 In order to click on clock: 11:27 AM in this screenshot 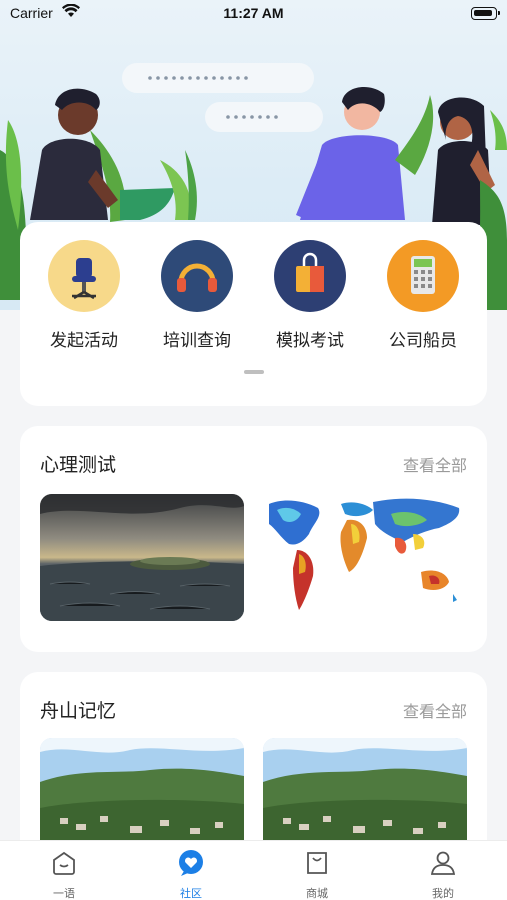, I will do `click(253, 13)`.